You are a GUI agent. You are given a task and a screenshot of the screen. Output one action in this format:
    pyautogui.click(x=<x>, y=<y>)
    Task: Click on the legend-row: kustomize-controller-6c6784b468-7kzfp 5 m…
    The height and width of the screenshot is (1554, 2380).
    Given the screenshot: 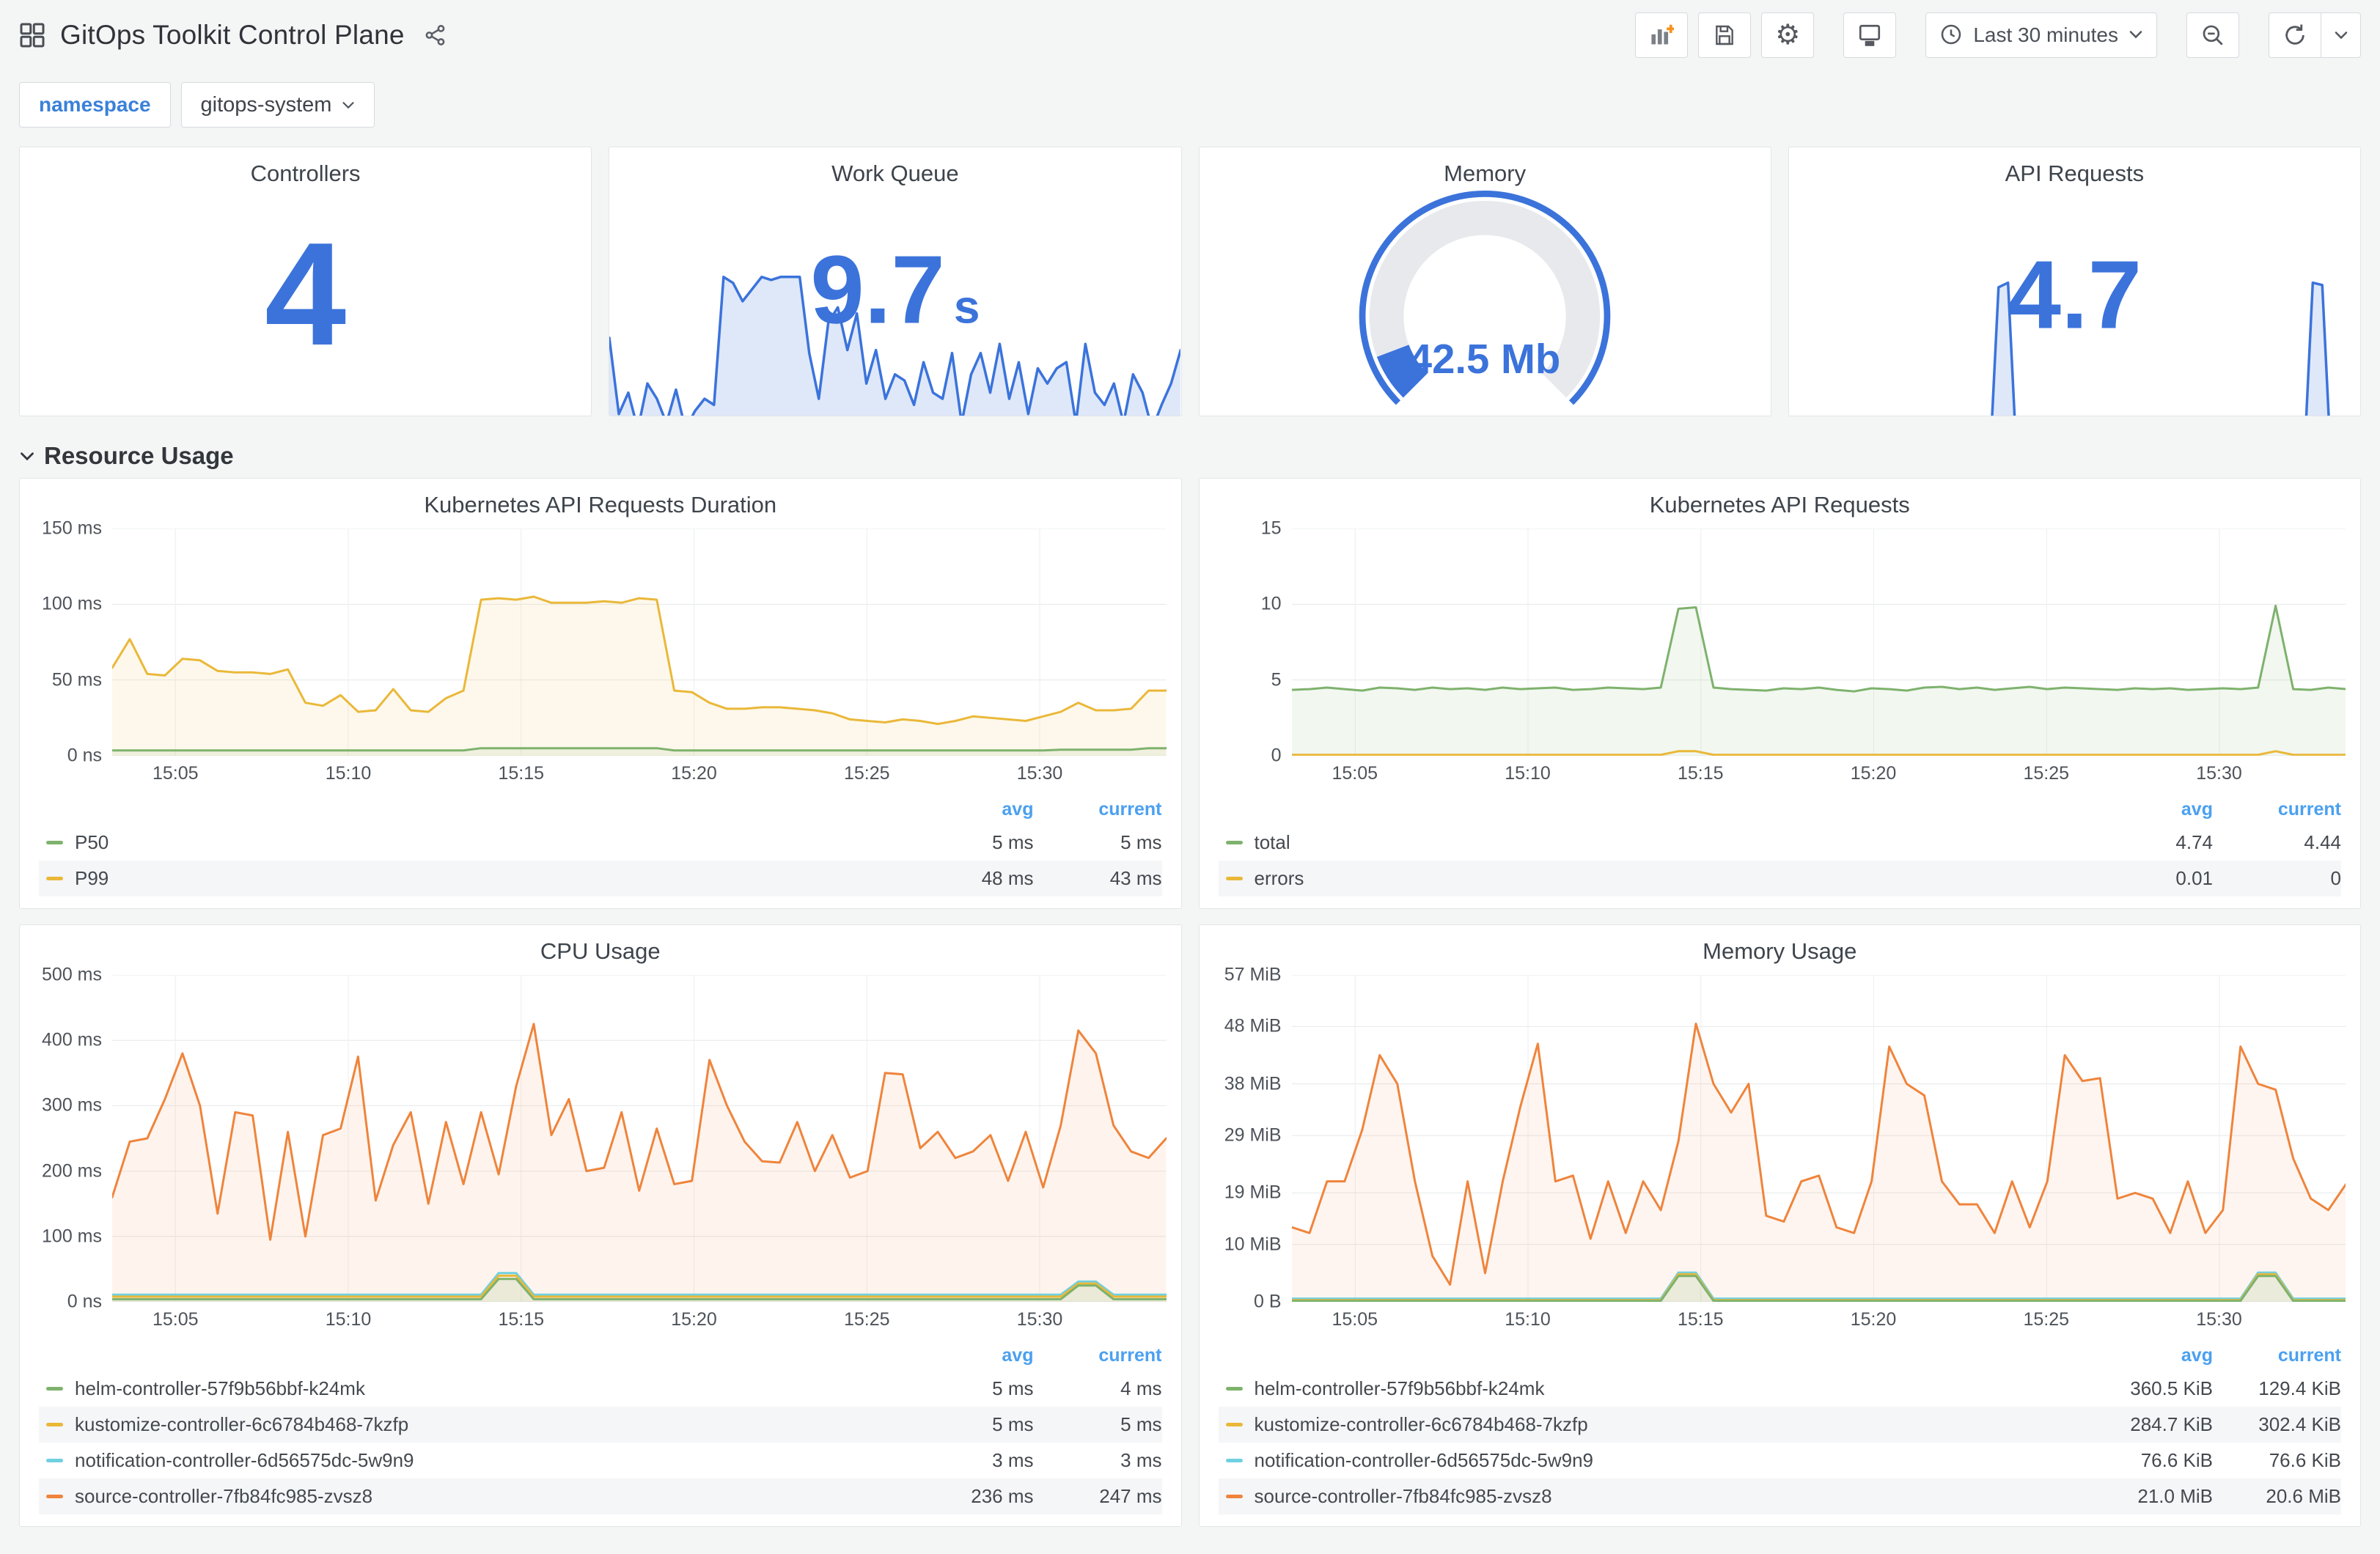 What is the action you would take?
    pyautogui.click(x=600, y=1425)
    